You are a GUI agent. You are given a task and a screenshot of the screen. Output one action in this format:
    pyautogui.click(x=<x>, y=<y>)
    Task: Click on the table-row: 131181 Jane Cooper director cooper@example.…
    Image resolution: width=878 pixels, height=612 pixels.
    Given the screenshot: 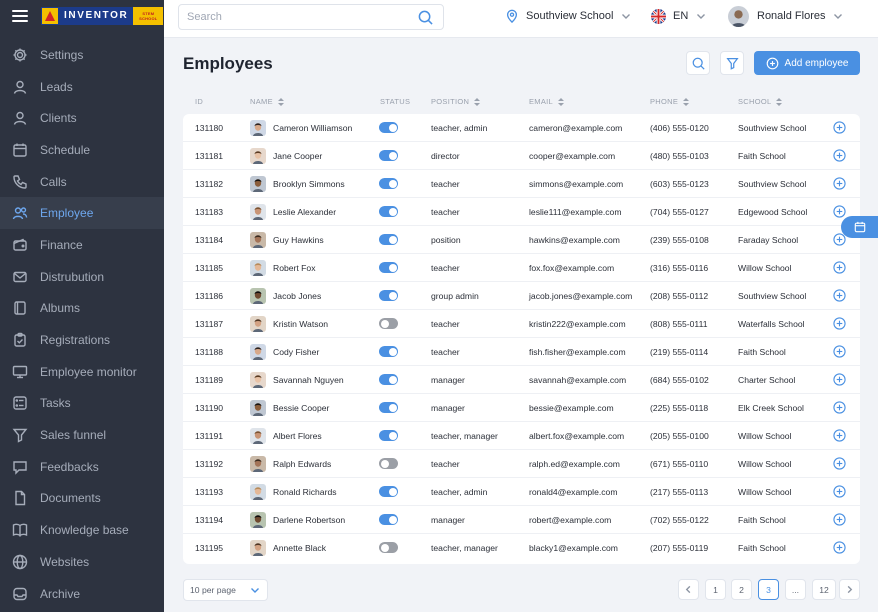 What is the action you would take?
    pyautogui.click(x=521, y=156)
    